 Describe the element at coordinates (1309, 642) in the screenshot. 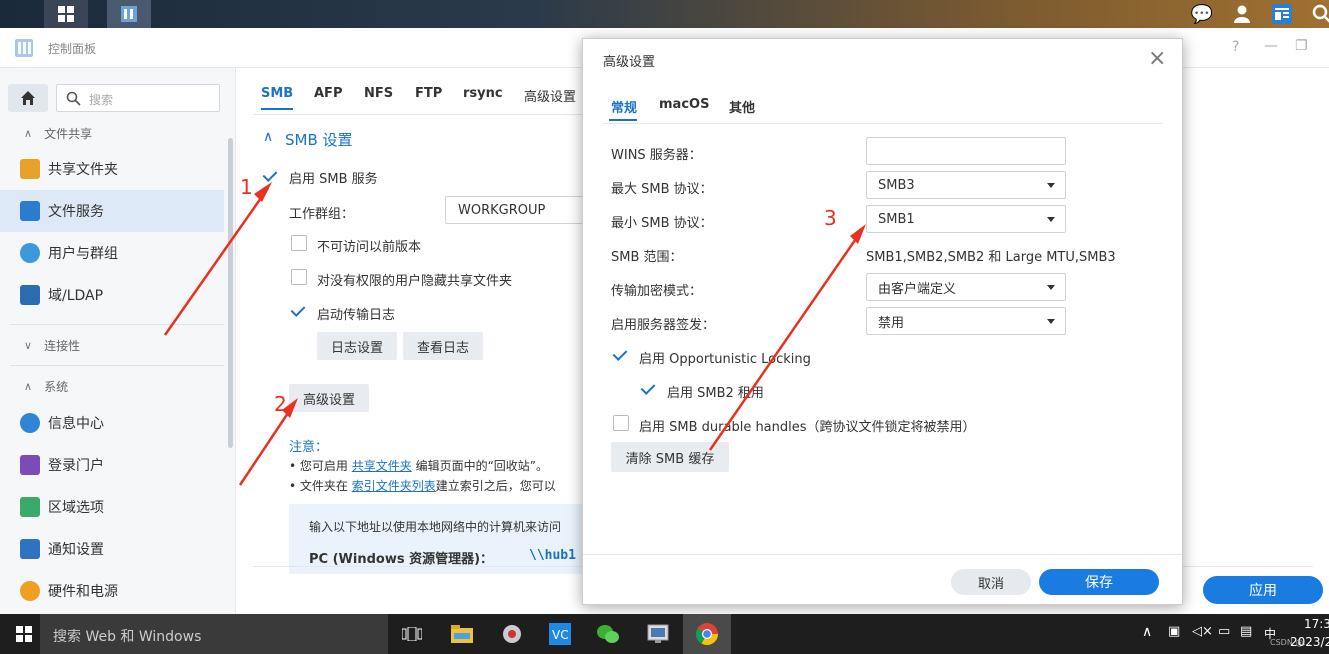

I see `clock-date: 2023/2` at that location.